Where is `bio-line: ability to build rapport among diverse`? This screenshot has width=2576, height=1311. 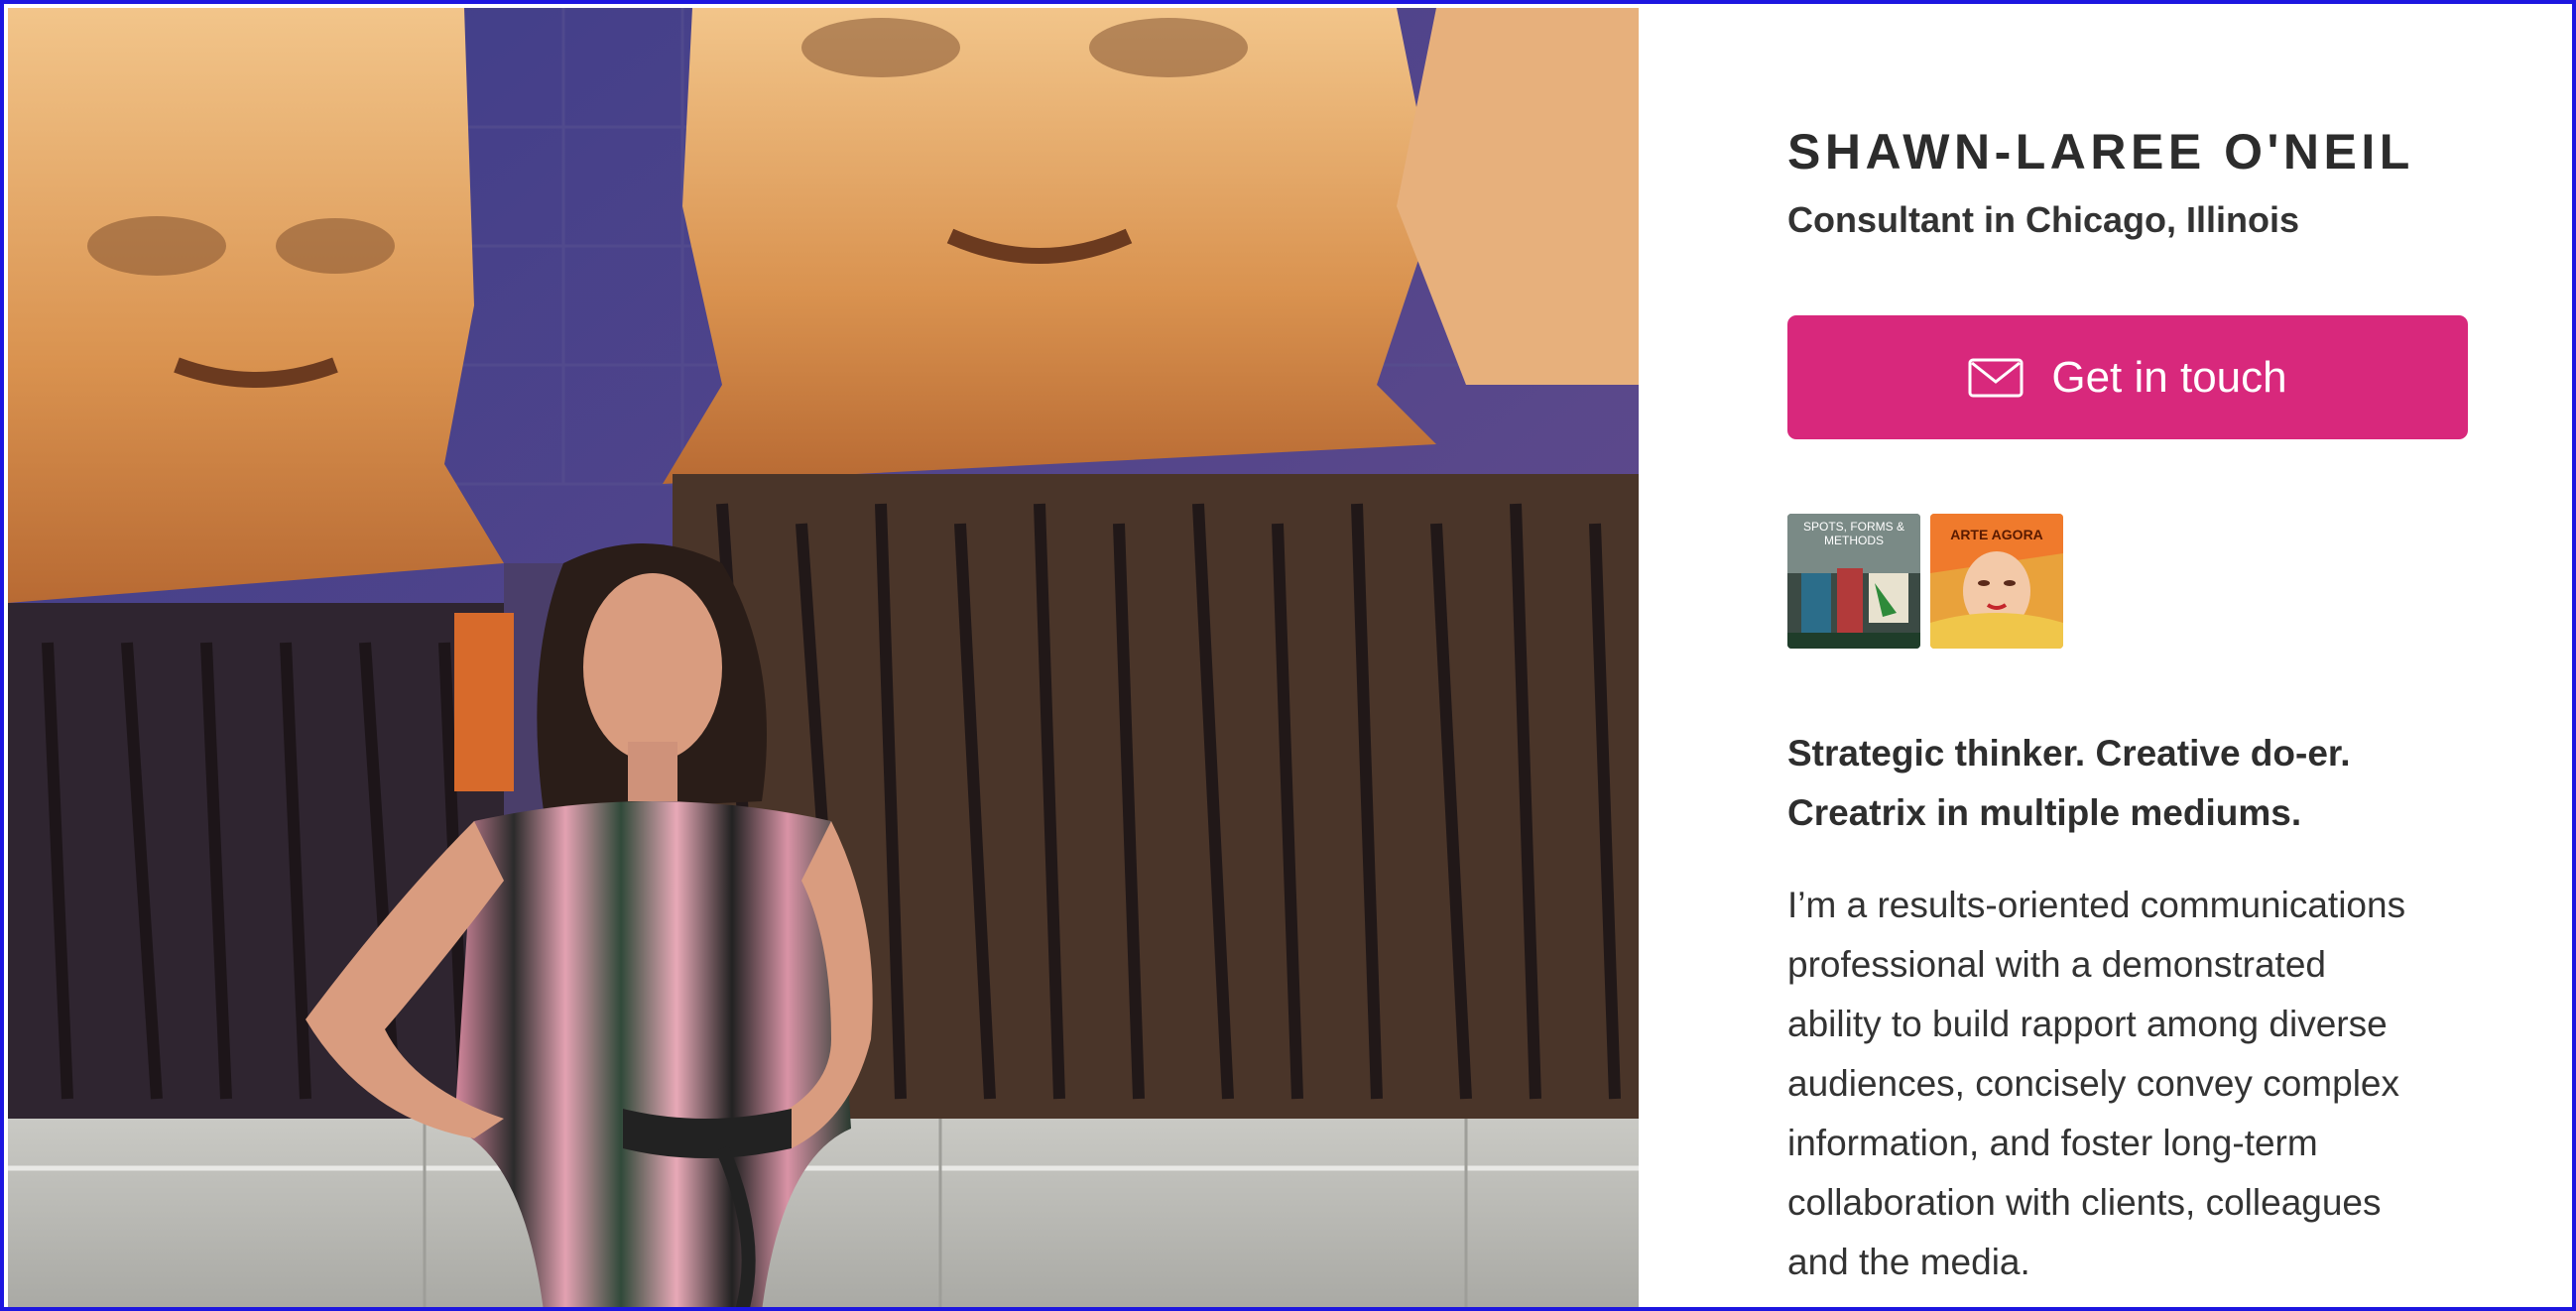 bio-line: ability to build rapport among diverse is located at coordinates (2087, 1024).